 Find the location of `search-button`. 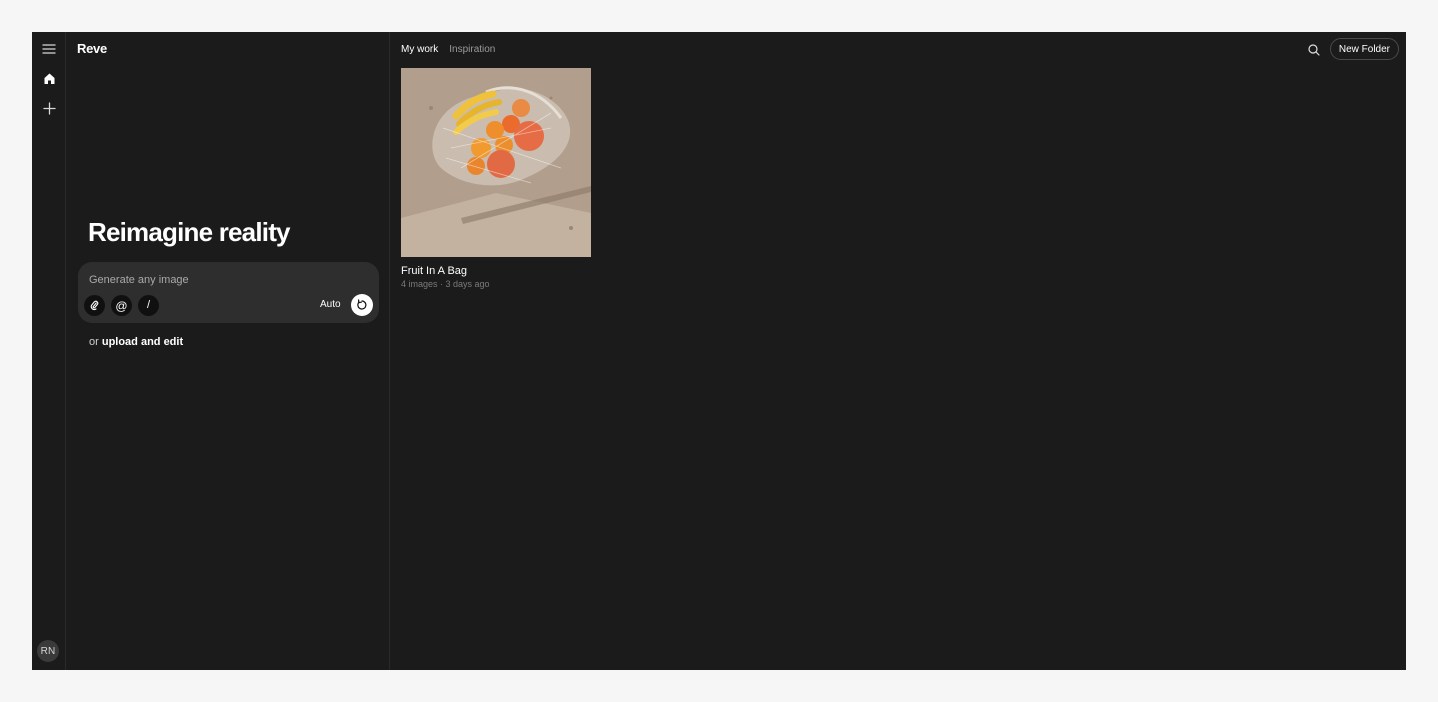

search-button is located at coordinates (1314, 50).